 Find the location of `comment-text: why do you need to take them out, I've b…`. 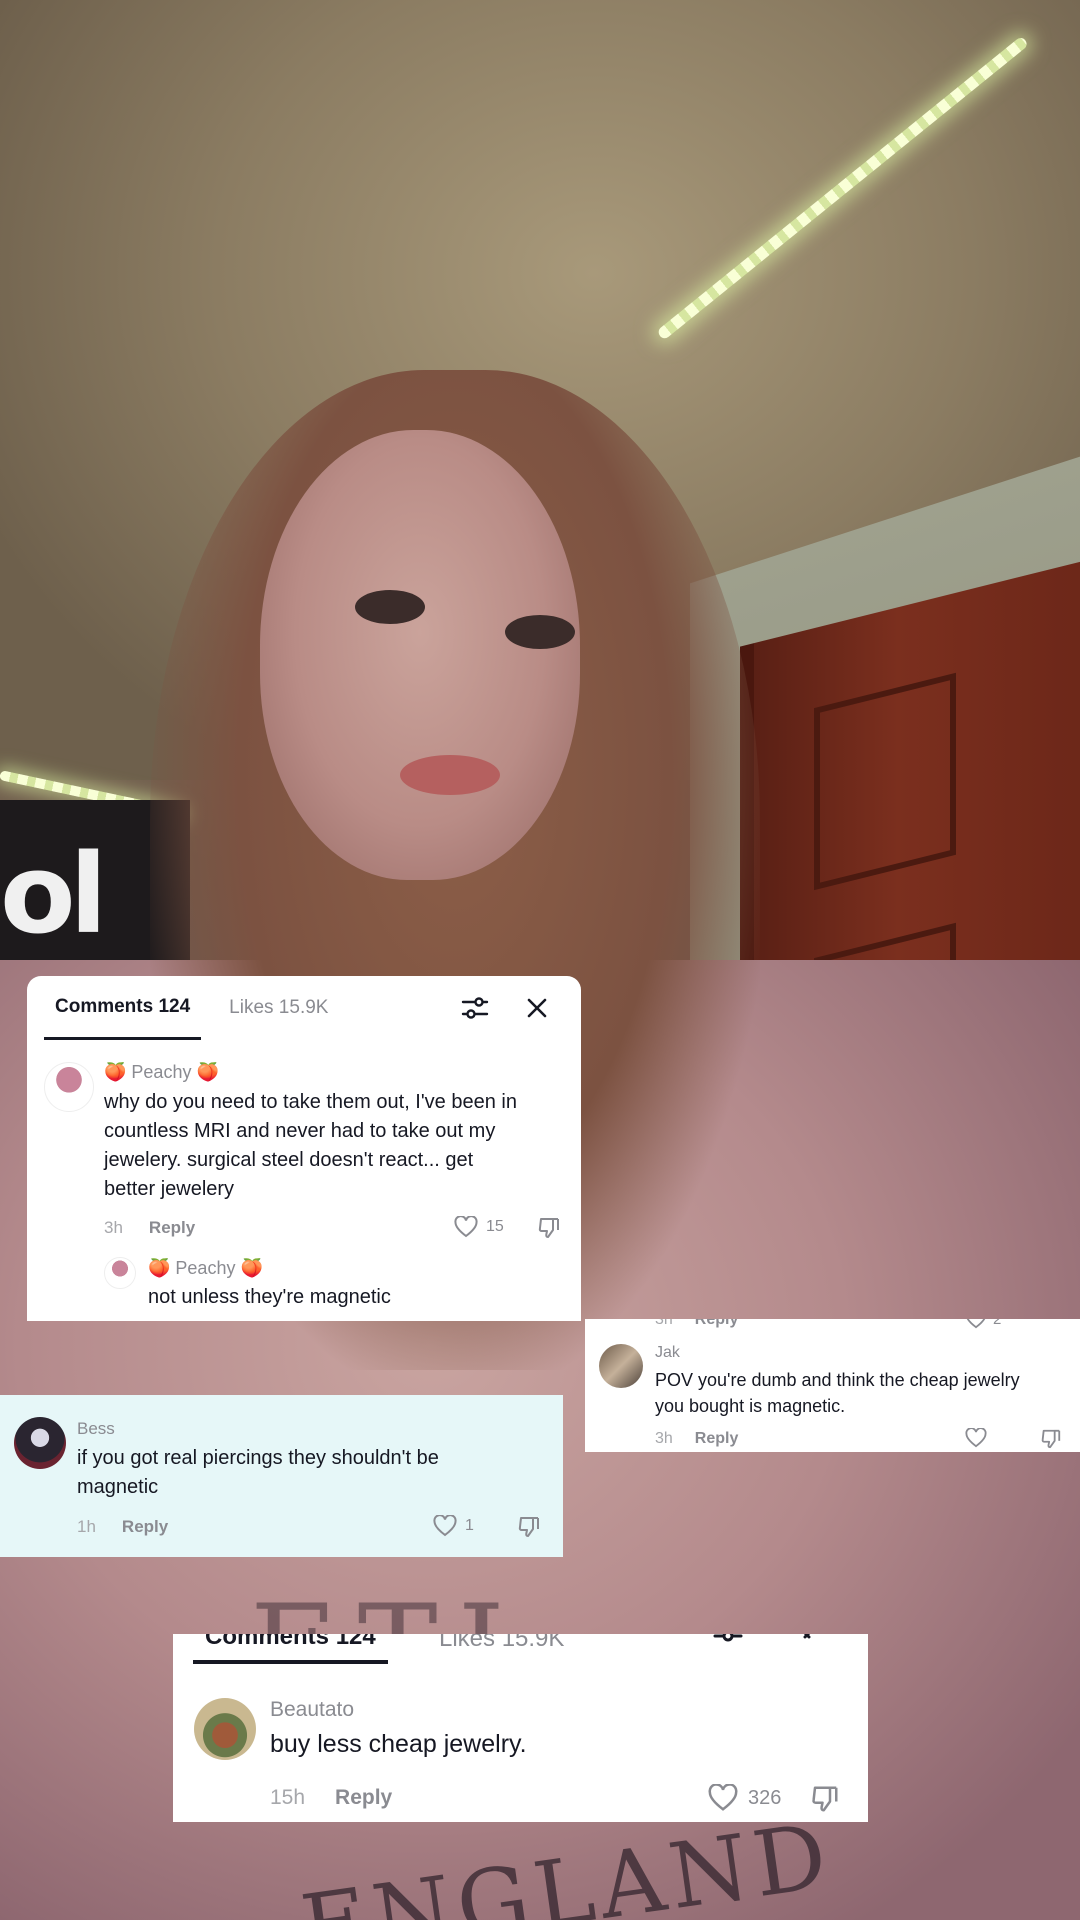

comment-text: why do you need to take them out, I've b… is located at coordinates (310, 1146).